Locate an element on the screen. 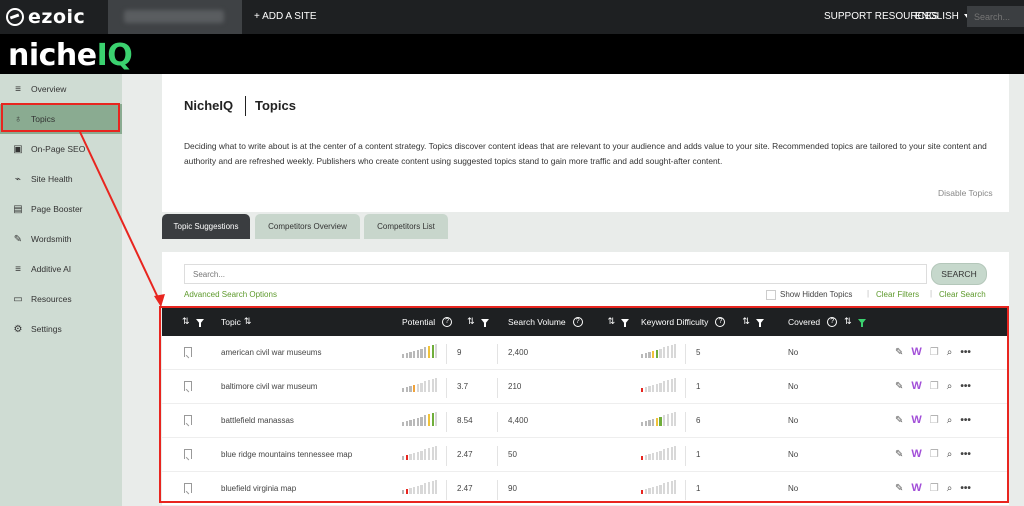 The image size is (1024, 506). nicheiq-logo: nicheIQ is located at coordinates (70, 55).